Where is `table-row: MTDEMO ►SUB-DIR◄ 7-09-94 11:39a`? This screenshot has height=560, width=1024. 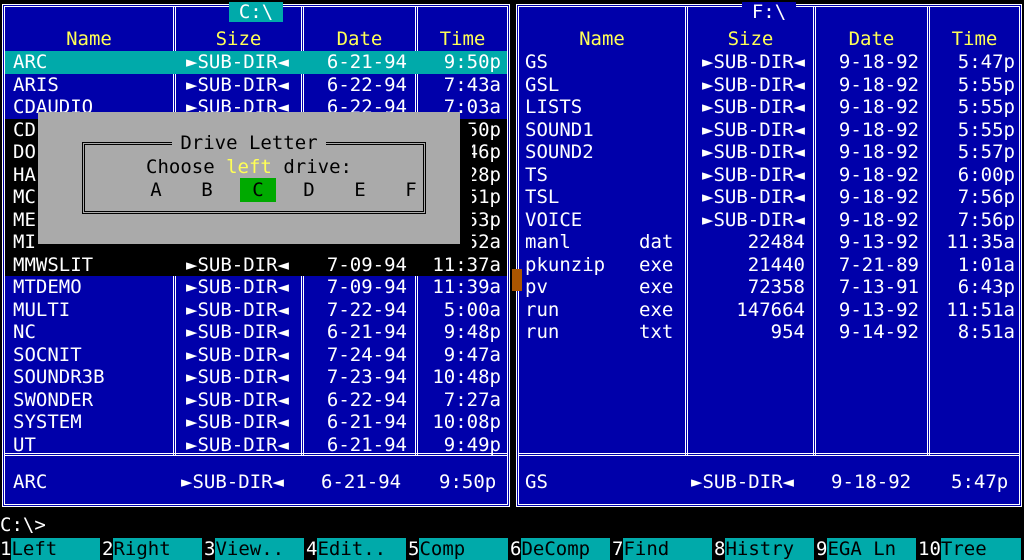
table-row: MTDEMO ►SUB-DIR◄ 7-09-94 11:39a is located at coordinates (256, 287).